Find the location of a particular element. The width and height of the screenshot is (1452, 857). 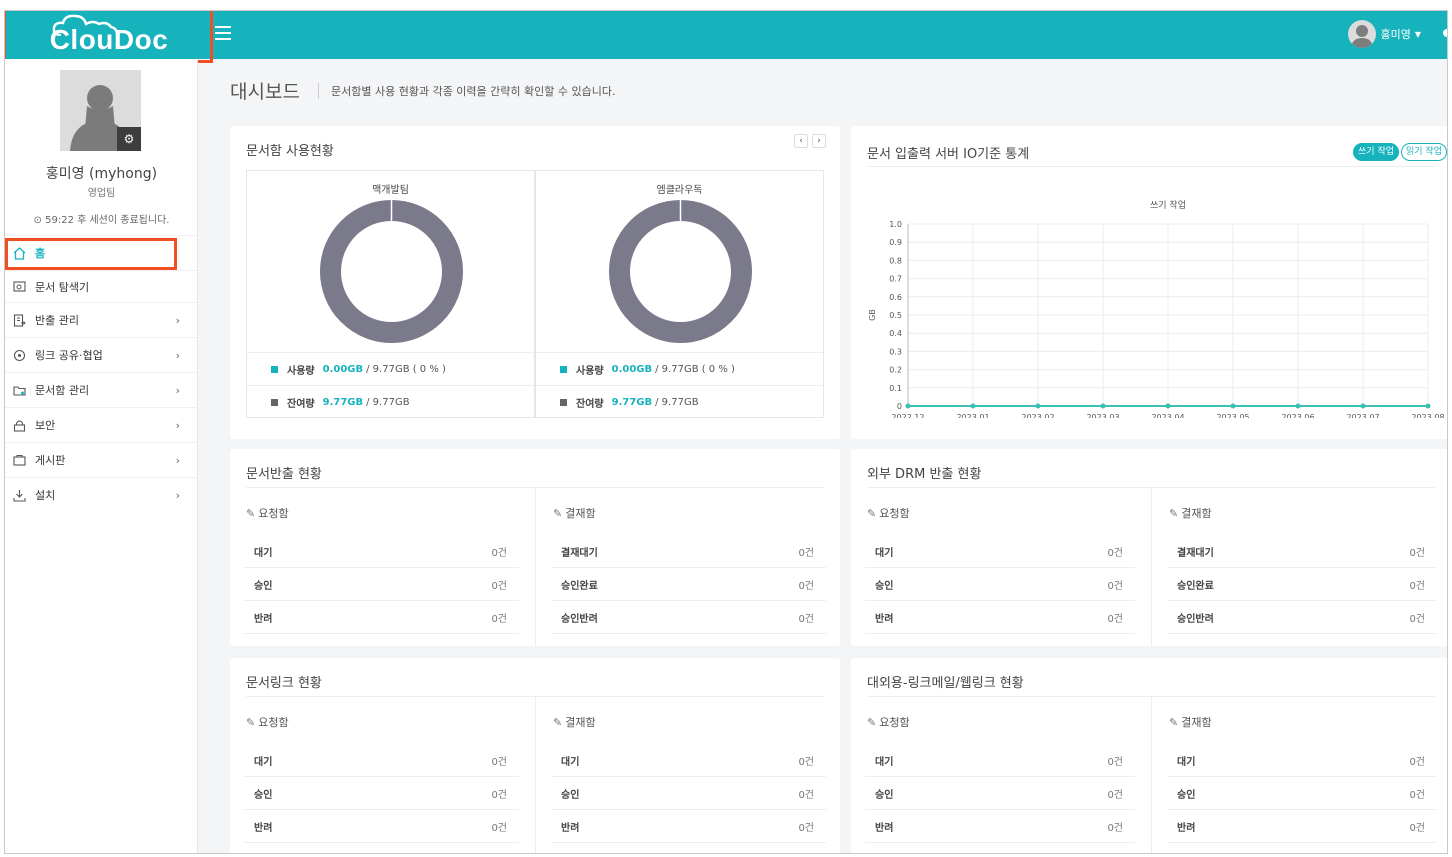

status-label: 완료 is located at coordinates (884, 853).